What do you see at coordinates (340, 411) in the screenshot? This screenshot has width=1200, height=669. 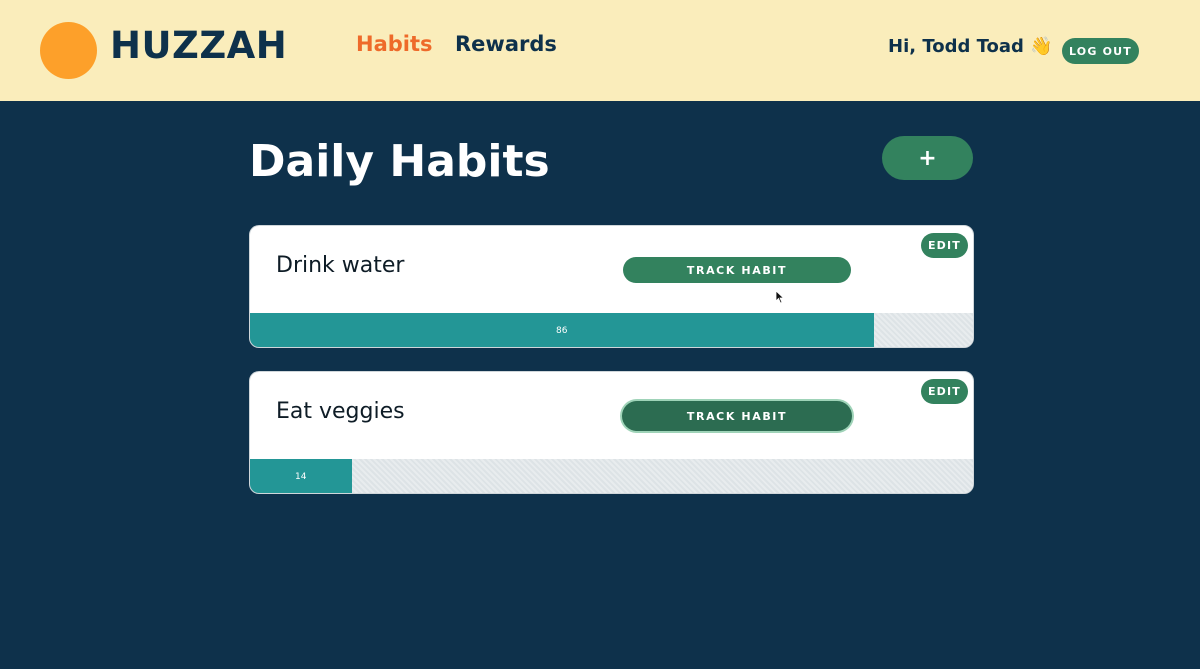 I see `habit-name: Eat veggies` at bounding box center [340, 411].